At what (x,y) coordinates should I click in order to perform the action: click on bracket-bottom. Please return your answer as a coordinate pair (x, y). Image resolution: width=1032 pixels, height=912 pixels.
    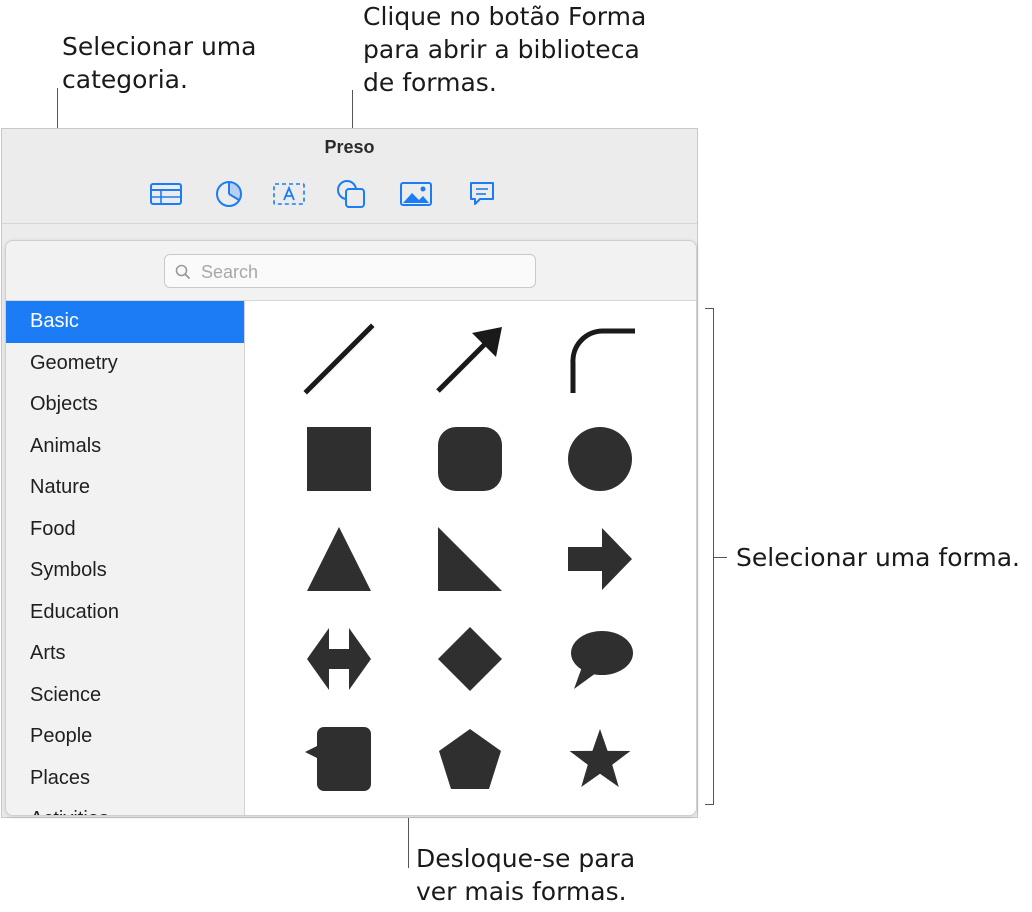
    Looking at the image, I should click on (709, 804).